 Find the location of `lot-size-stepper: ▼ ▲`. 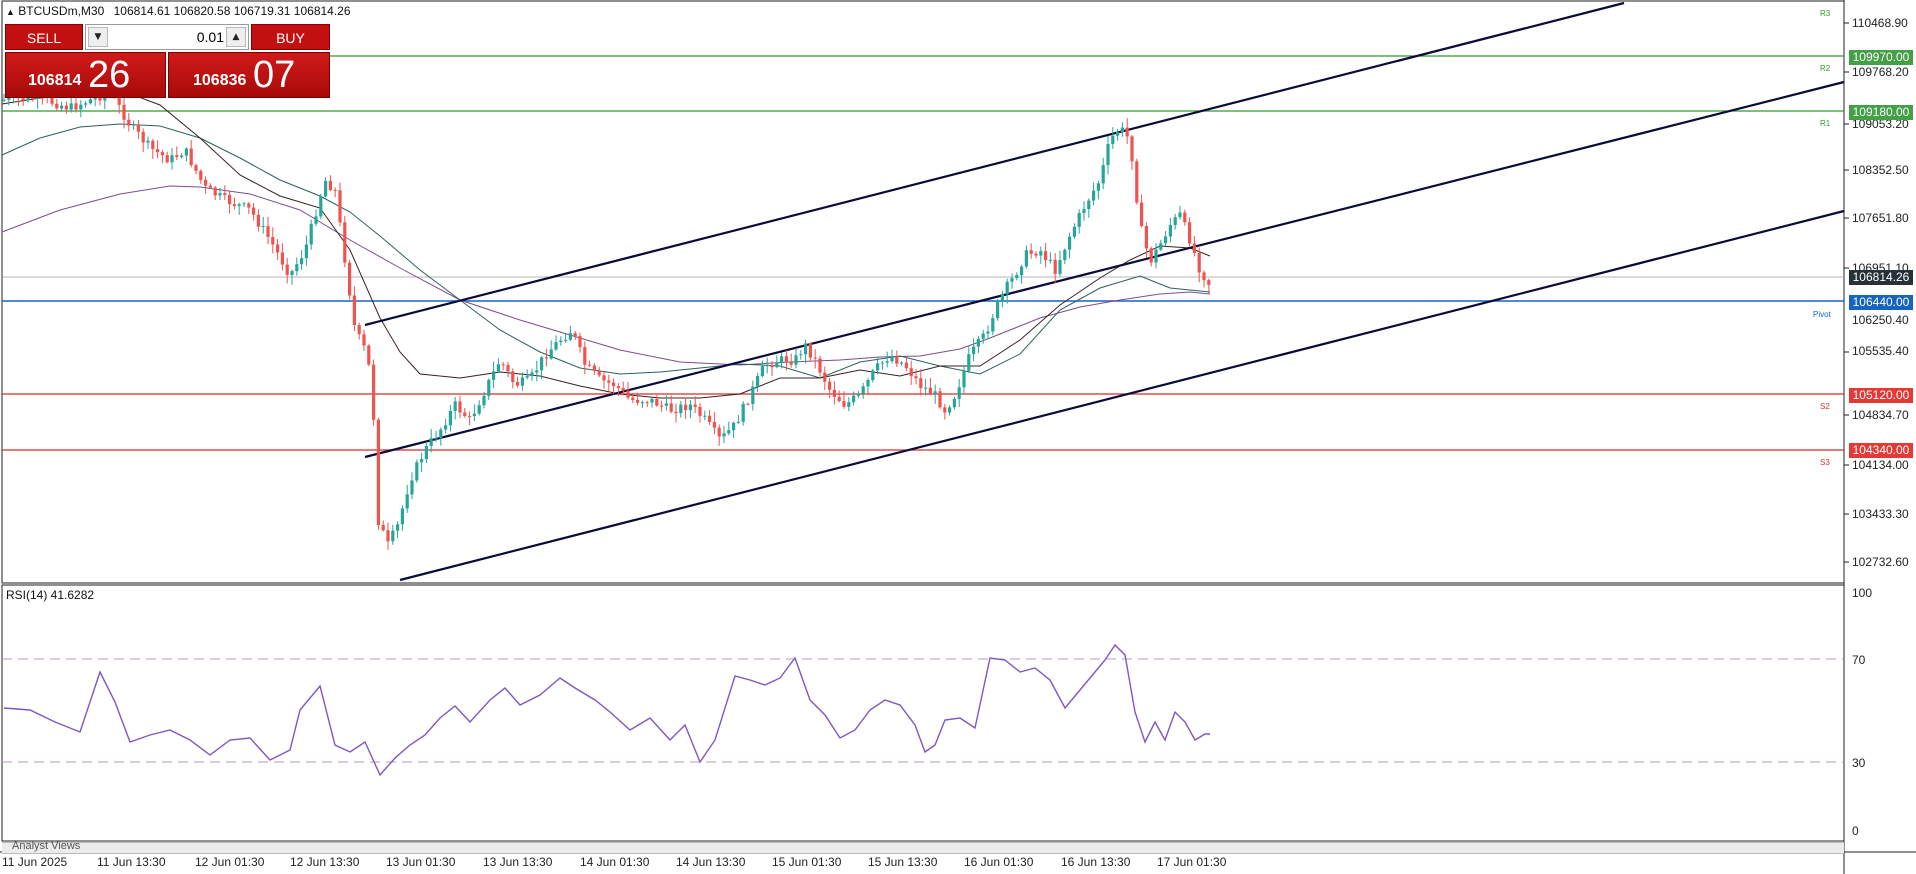

lot-size-stepper: ▼ ▲ is located at coordinates (167, 37).